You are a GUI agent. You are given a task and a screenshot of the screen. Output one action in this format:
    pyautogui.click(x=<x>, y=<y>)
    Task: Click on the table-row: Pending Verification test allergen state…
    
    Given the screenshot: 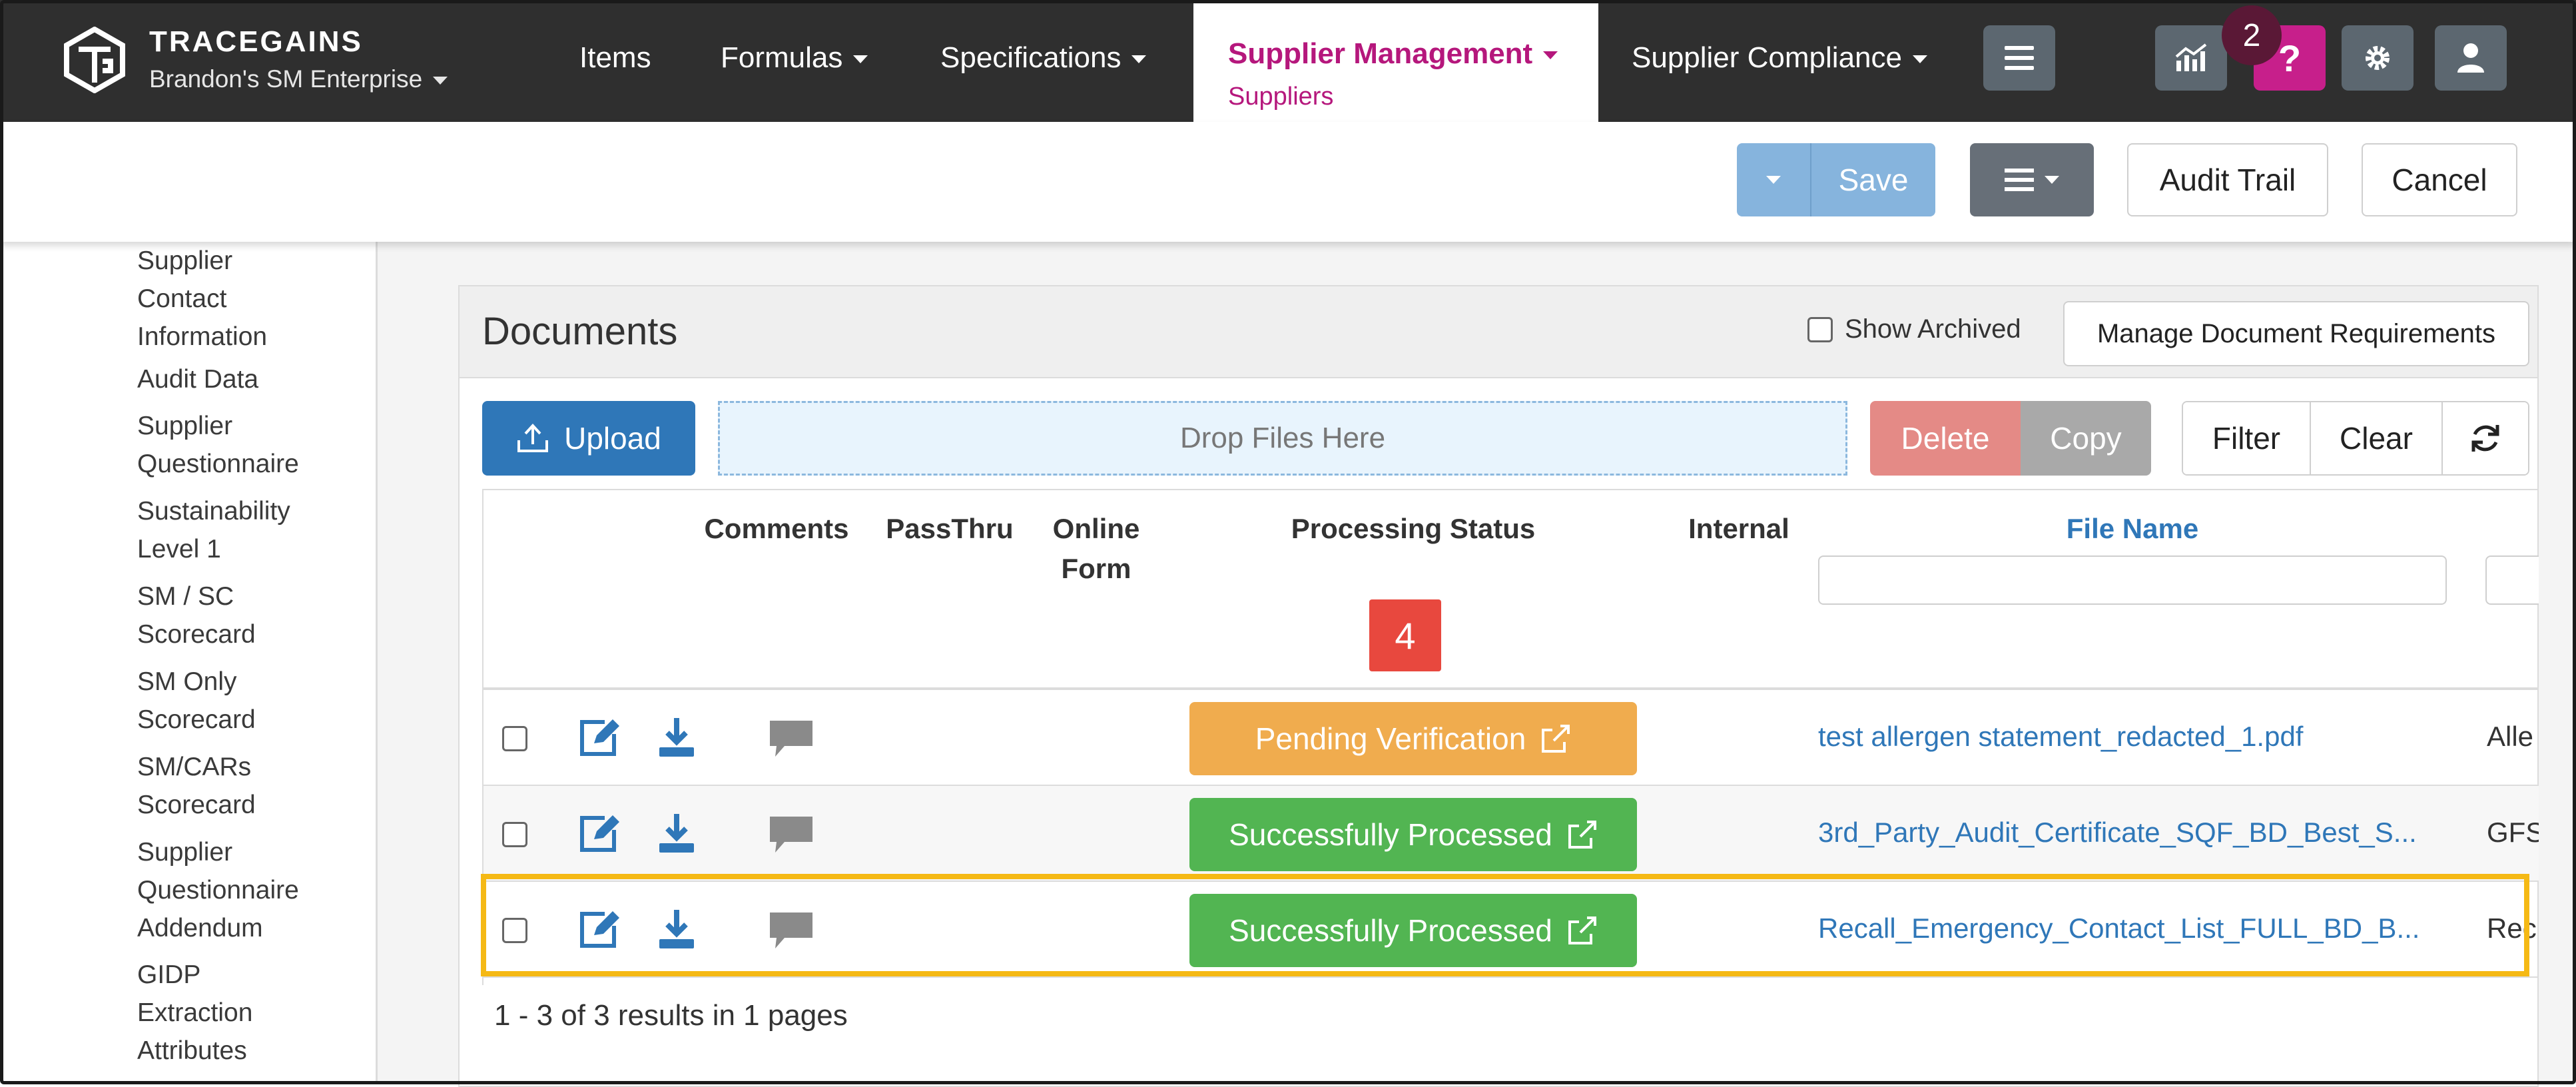 What is the action you would take?
    pyautogui.click(x=1511, y=738)
    